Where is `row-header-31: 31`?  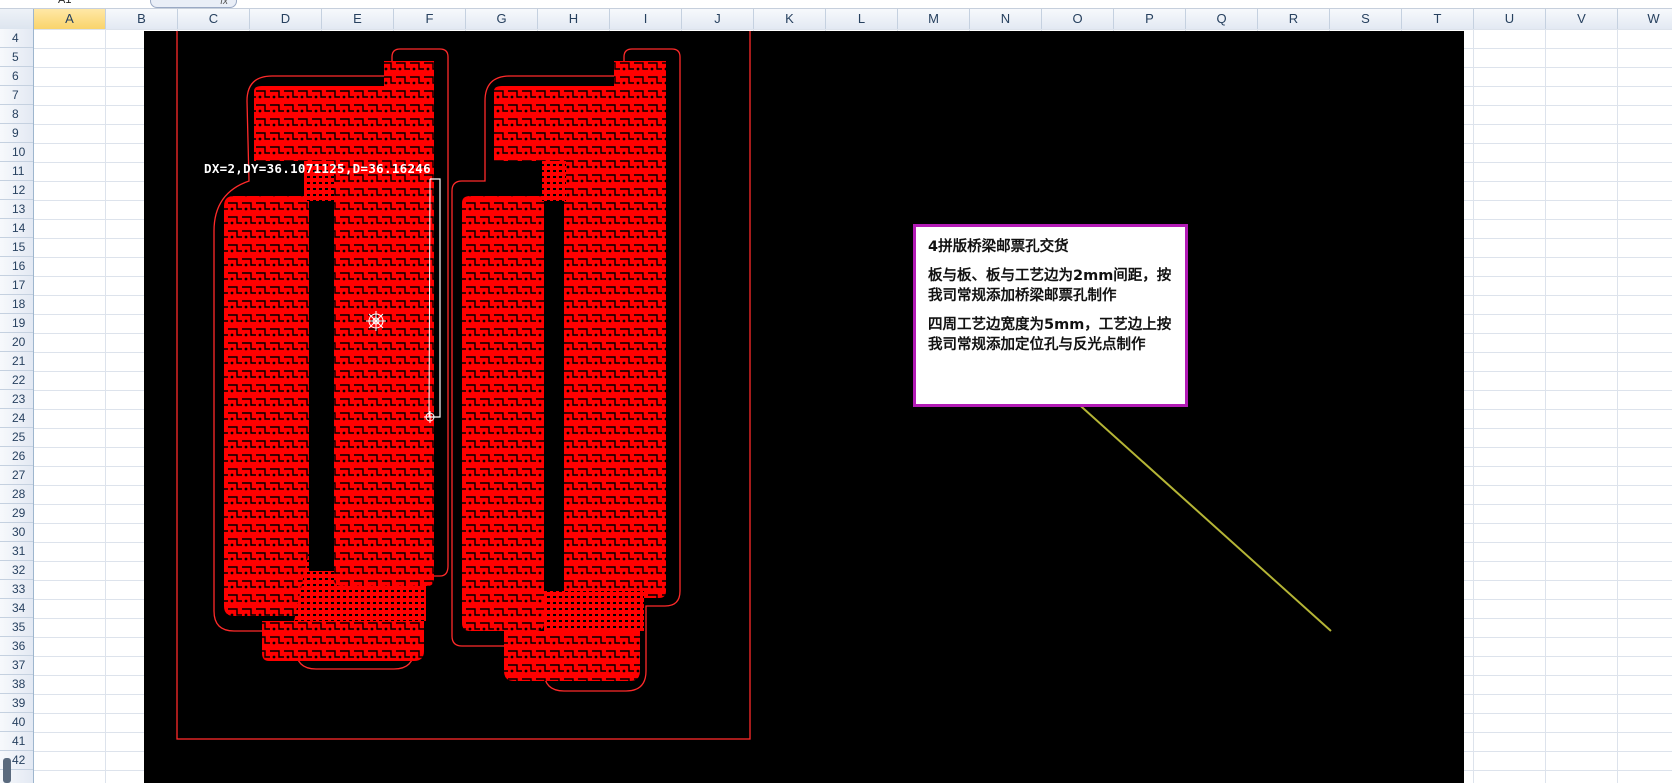 row-header-31: 31 is located at coordinates (16, 551).